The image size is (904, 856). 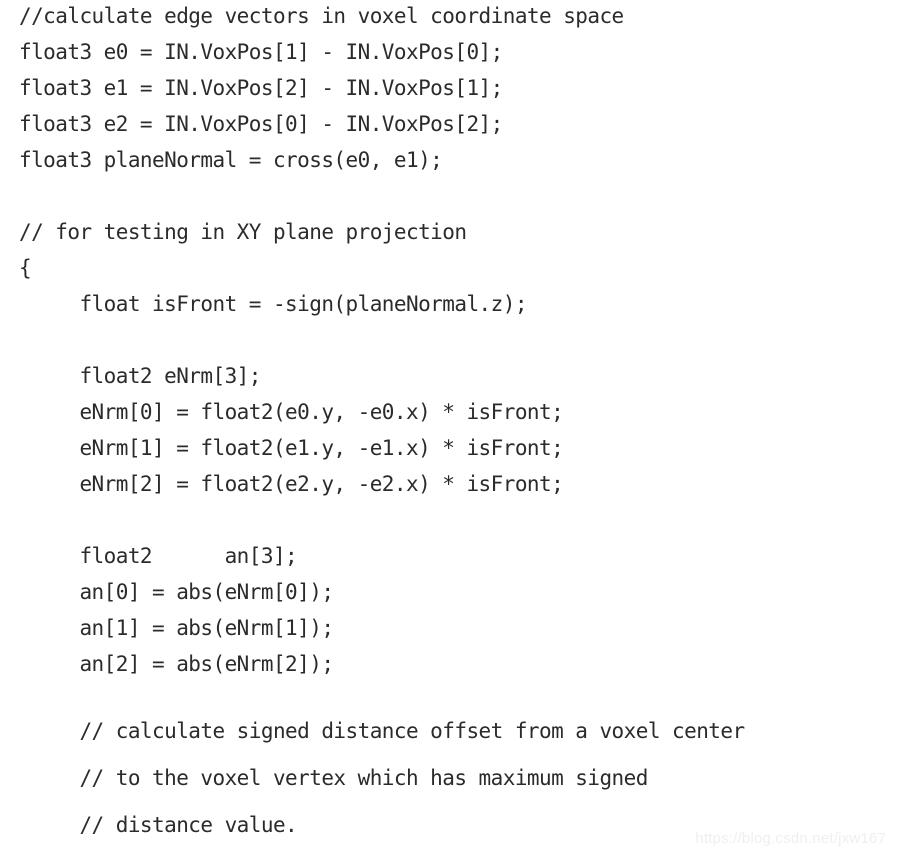 What do you see at coordinates (231, 160) in the screenshot?
I see `code-line: float3 planeNormal = cross(e0, e1);` at bounding box center [231, 160].